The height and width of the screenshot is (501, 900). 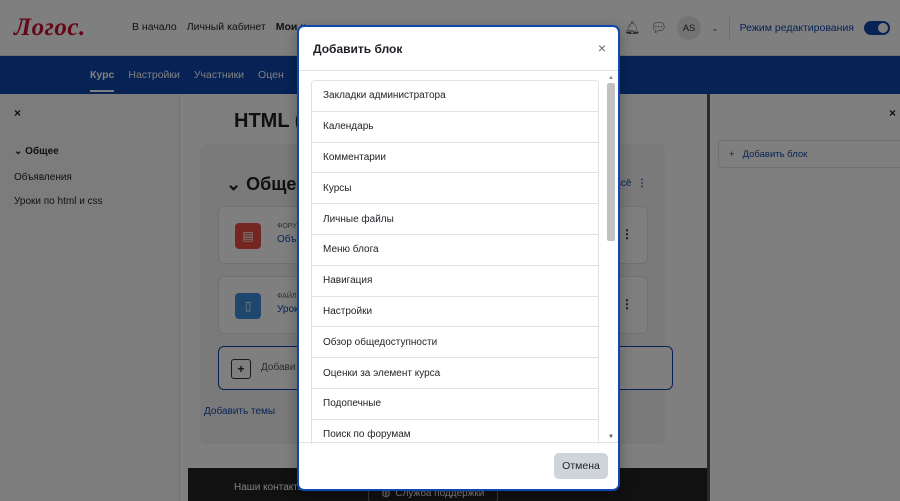 What do you see at coordinates (581, 466) in the screenshot?
I see `cancel-button: Отмена` at bounding box center [581, 466].